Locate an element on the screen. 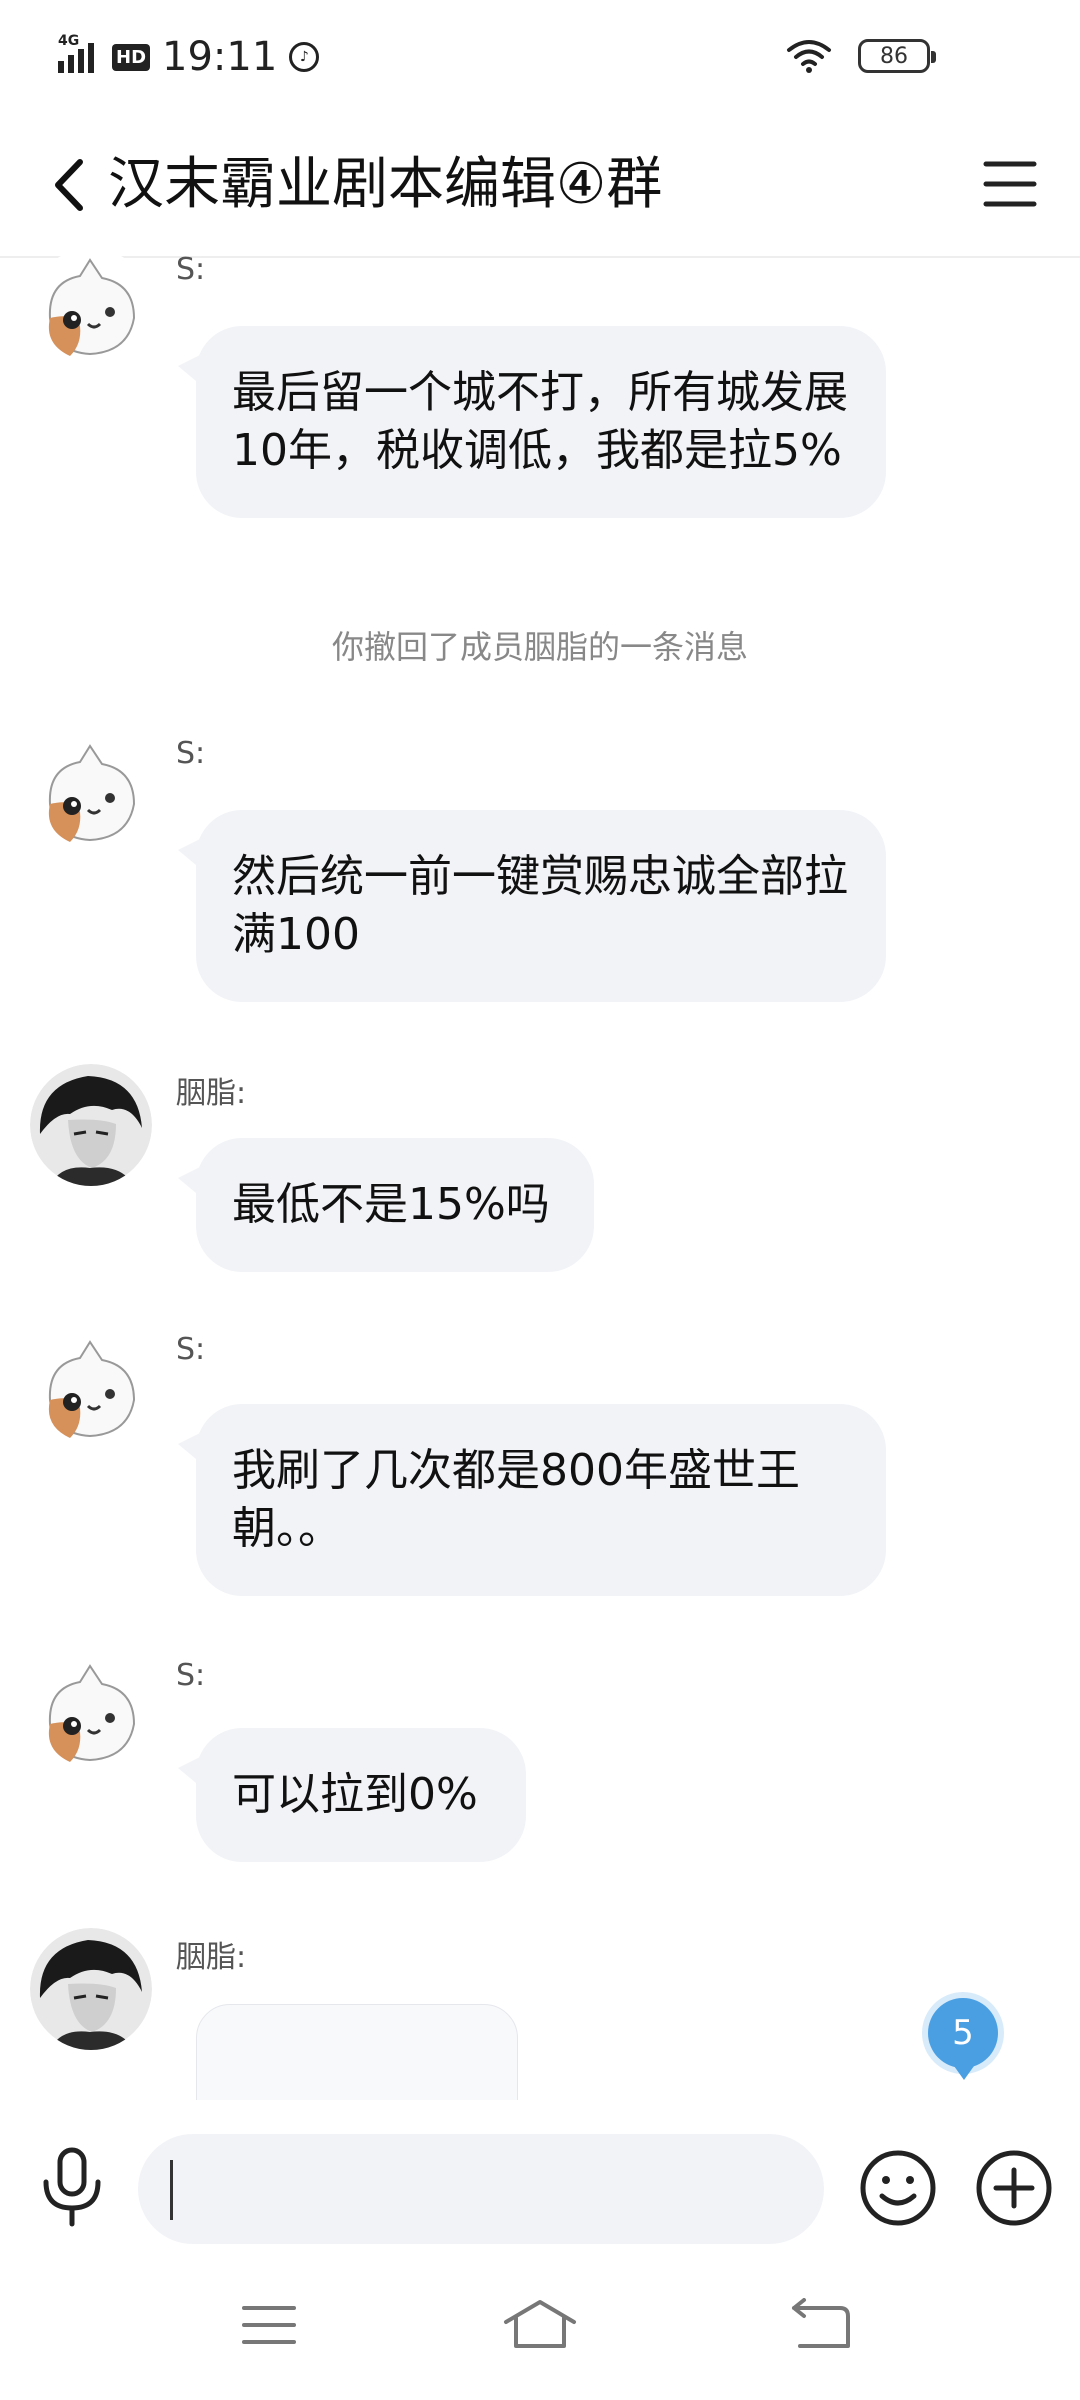 This screenshot has height=2400, width=1080. image-message is located at coordinates (357, 2052).